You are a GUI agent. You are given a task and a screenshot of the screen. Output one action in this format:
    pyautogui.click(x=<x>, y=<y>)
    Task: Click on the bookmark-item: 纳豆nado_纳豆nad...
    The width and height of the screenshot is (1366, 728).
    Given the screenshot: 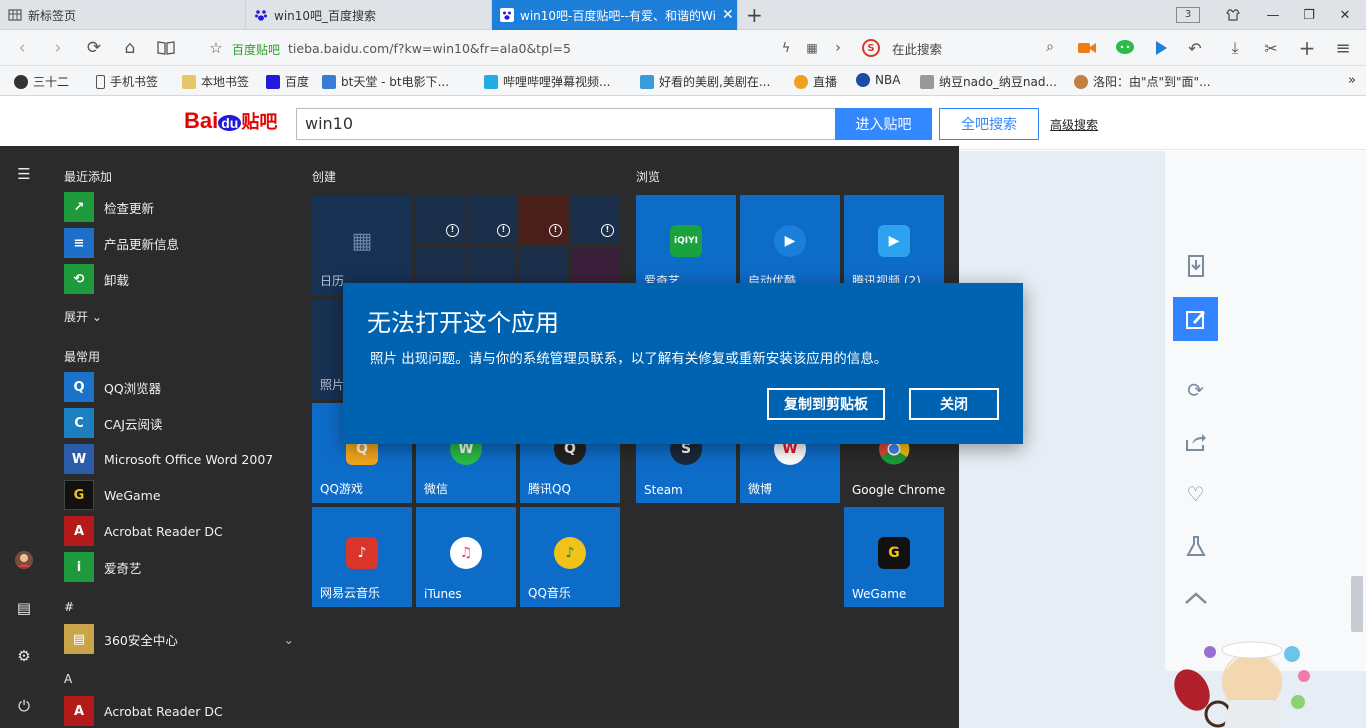 What is the action you would take?
    pyautogui.click(x=988, y=81)
    